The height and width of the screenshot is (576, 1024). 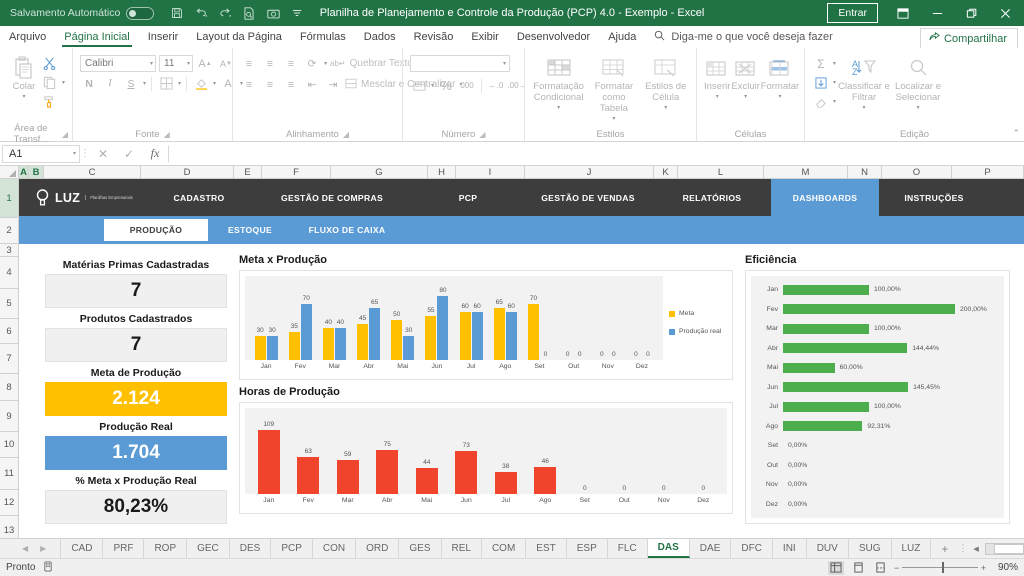 What do you see at coordinates (821, 63) in the screenshot?
I see `autosum-icon: Σ` at bounding box center [821, 63].